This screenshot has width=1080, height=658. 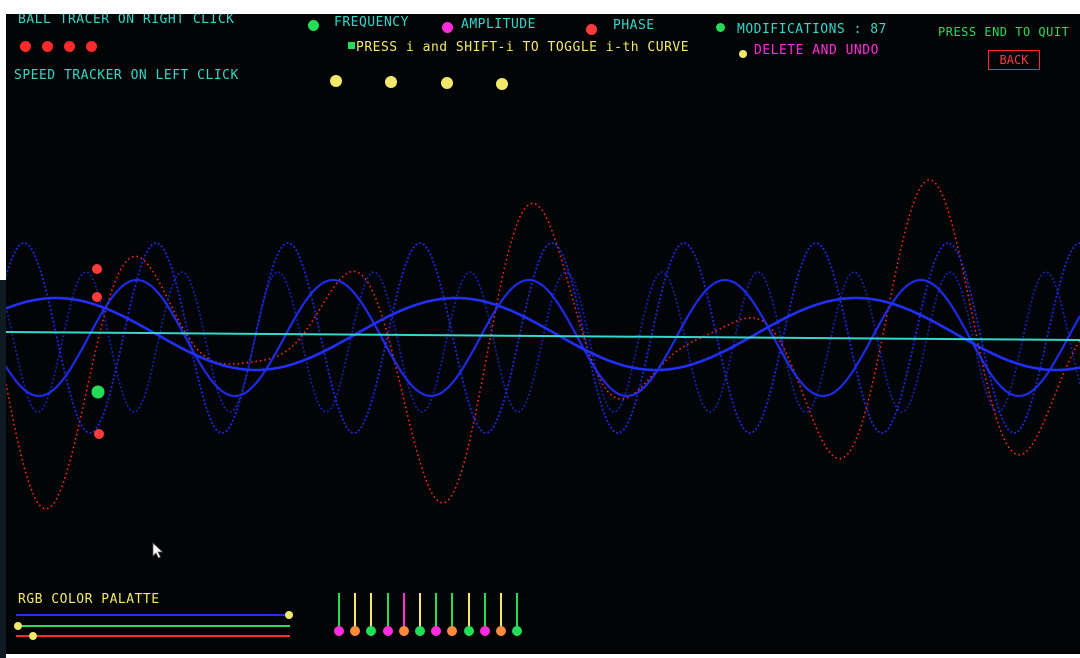 I want to click on green-slider-knob, so click(x=18, y=626).